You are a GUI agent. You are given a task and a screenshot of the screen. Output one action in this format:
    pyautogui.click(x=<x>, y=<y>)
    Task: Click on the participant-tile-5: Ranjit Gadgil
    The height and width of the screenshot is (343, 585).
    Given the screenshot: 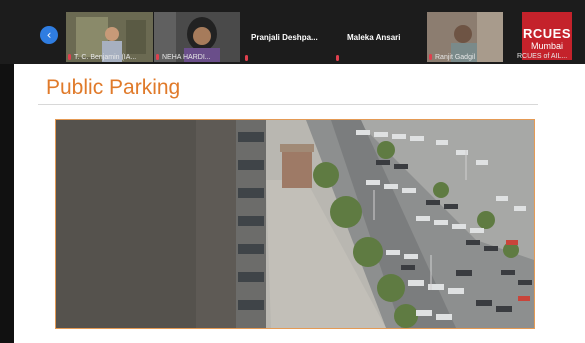 What is the action you would take?
    pyautogui.click(x=465, y=37)
    